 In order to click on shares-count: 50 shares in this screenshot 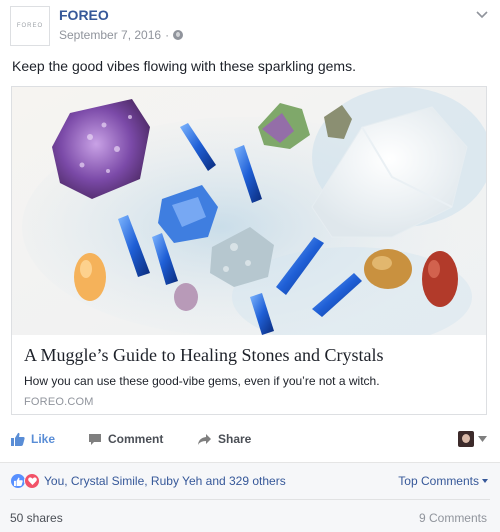, I will do `click(36, 518)`.